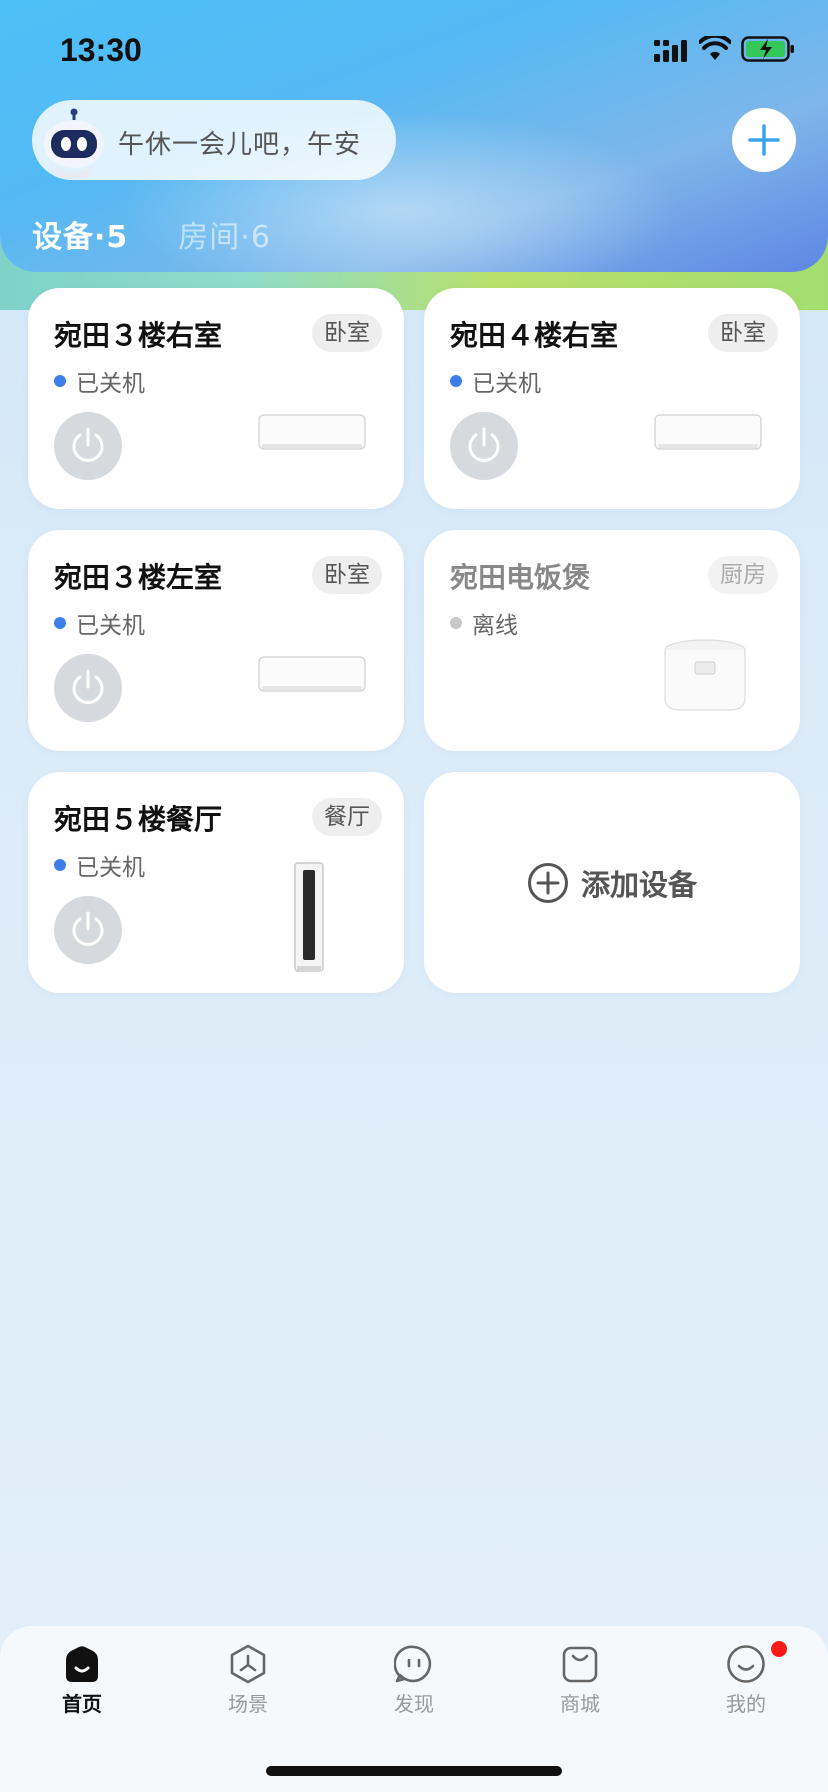  I want to click on device-name: 宛田电饭煲, so click(520, 577).